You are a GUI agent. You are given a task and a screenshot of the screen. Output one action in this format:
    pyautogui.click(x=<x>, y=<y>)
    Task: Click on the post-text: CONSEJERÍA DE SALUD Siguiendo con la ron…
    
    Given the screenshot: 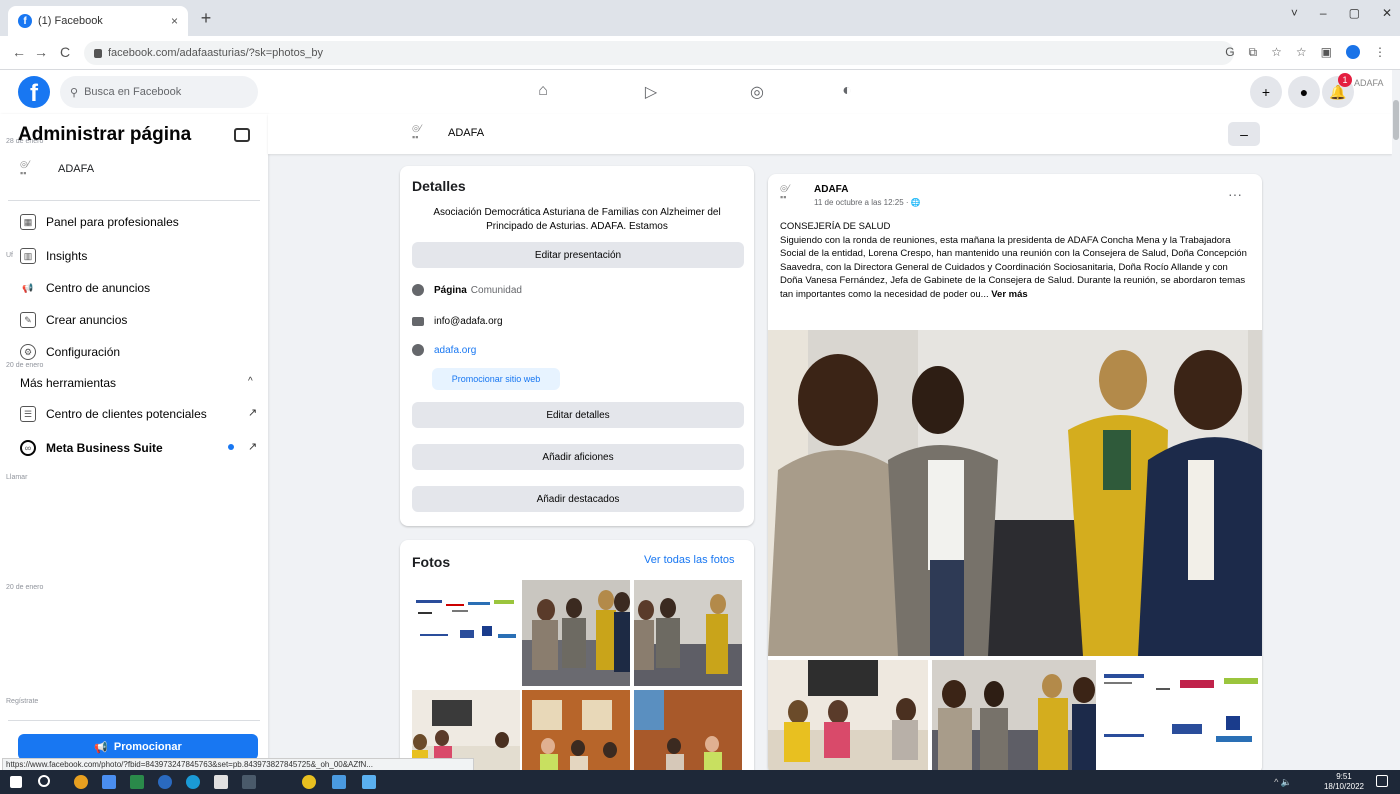 What is the action you would take?
    pyautogui.click(x=1015, y=260)
    